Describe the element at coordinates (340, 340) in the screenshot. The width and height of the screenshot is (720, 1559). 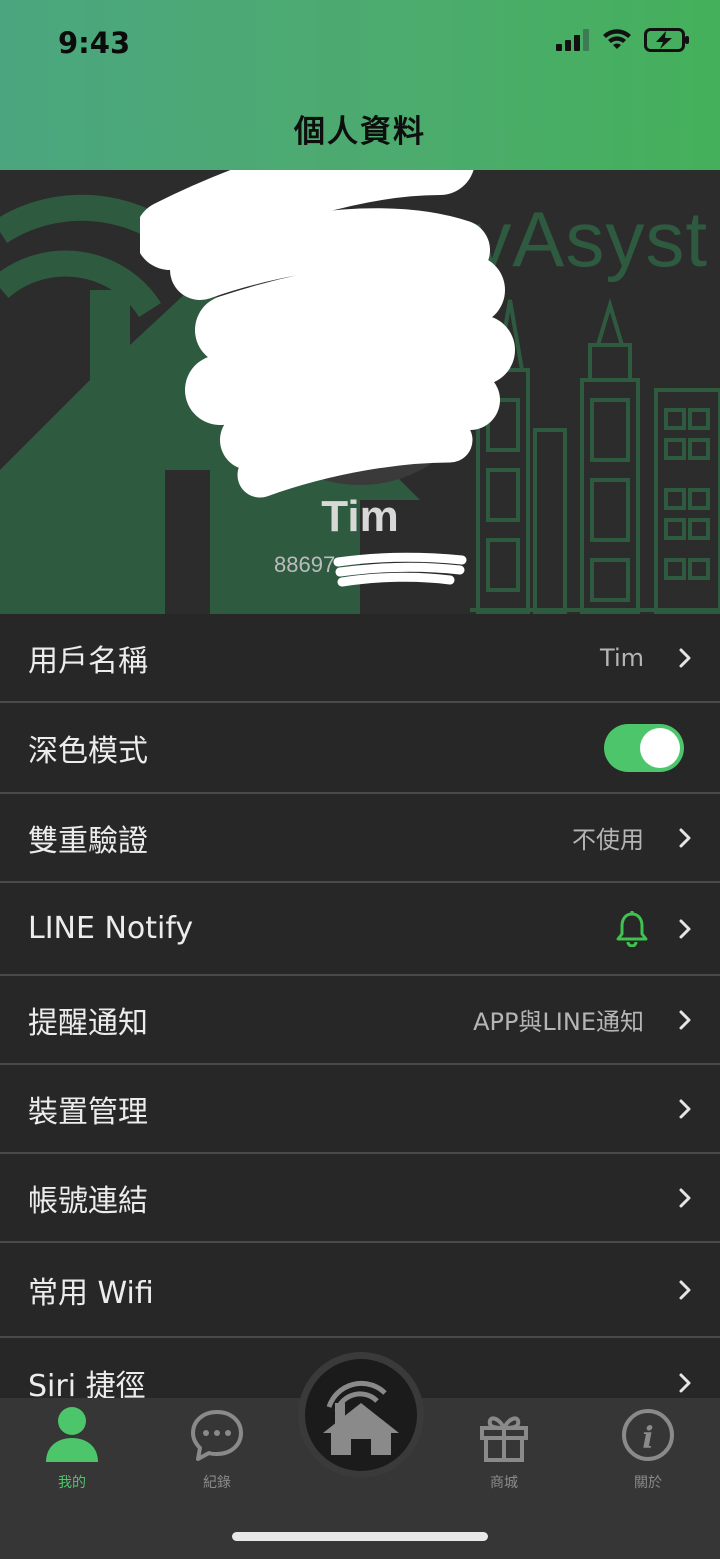
I see `avatar-redacted` at that location.